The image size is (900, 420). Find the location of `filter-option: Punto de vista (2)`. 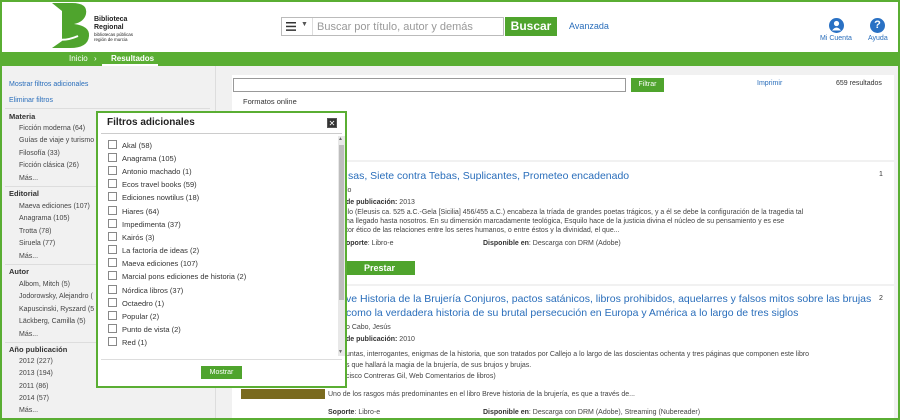

filter-option: Punto de vista (2) is located at coordinates (144, 329).